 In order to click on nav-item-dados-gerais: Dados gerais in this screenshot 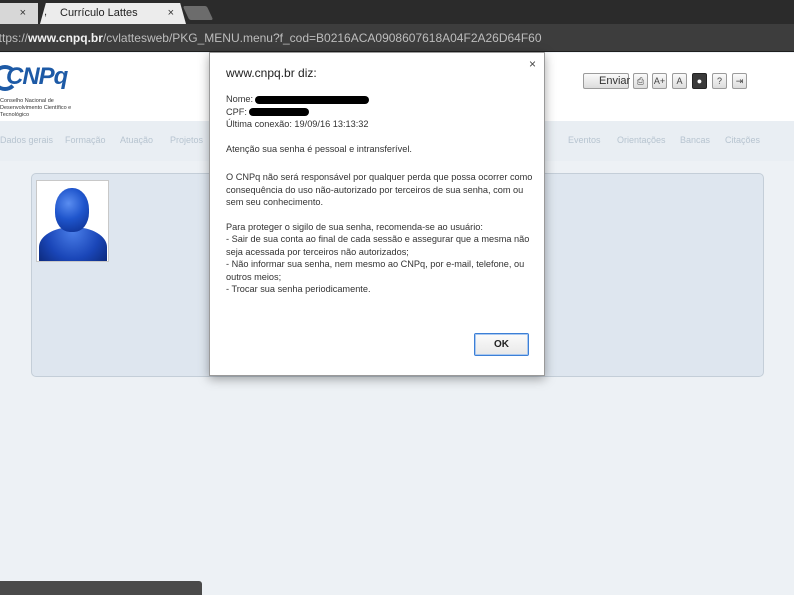, I will do `click(26, 140)`.